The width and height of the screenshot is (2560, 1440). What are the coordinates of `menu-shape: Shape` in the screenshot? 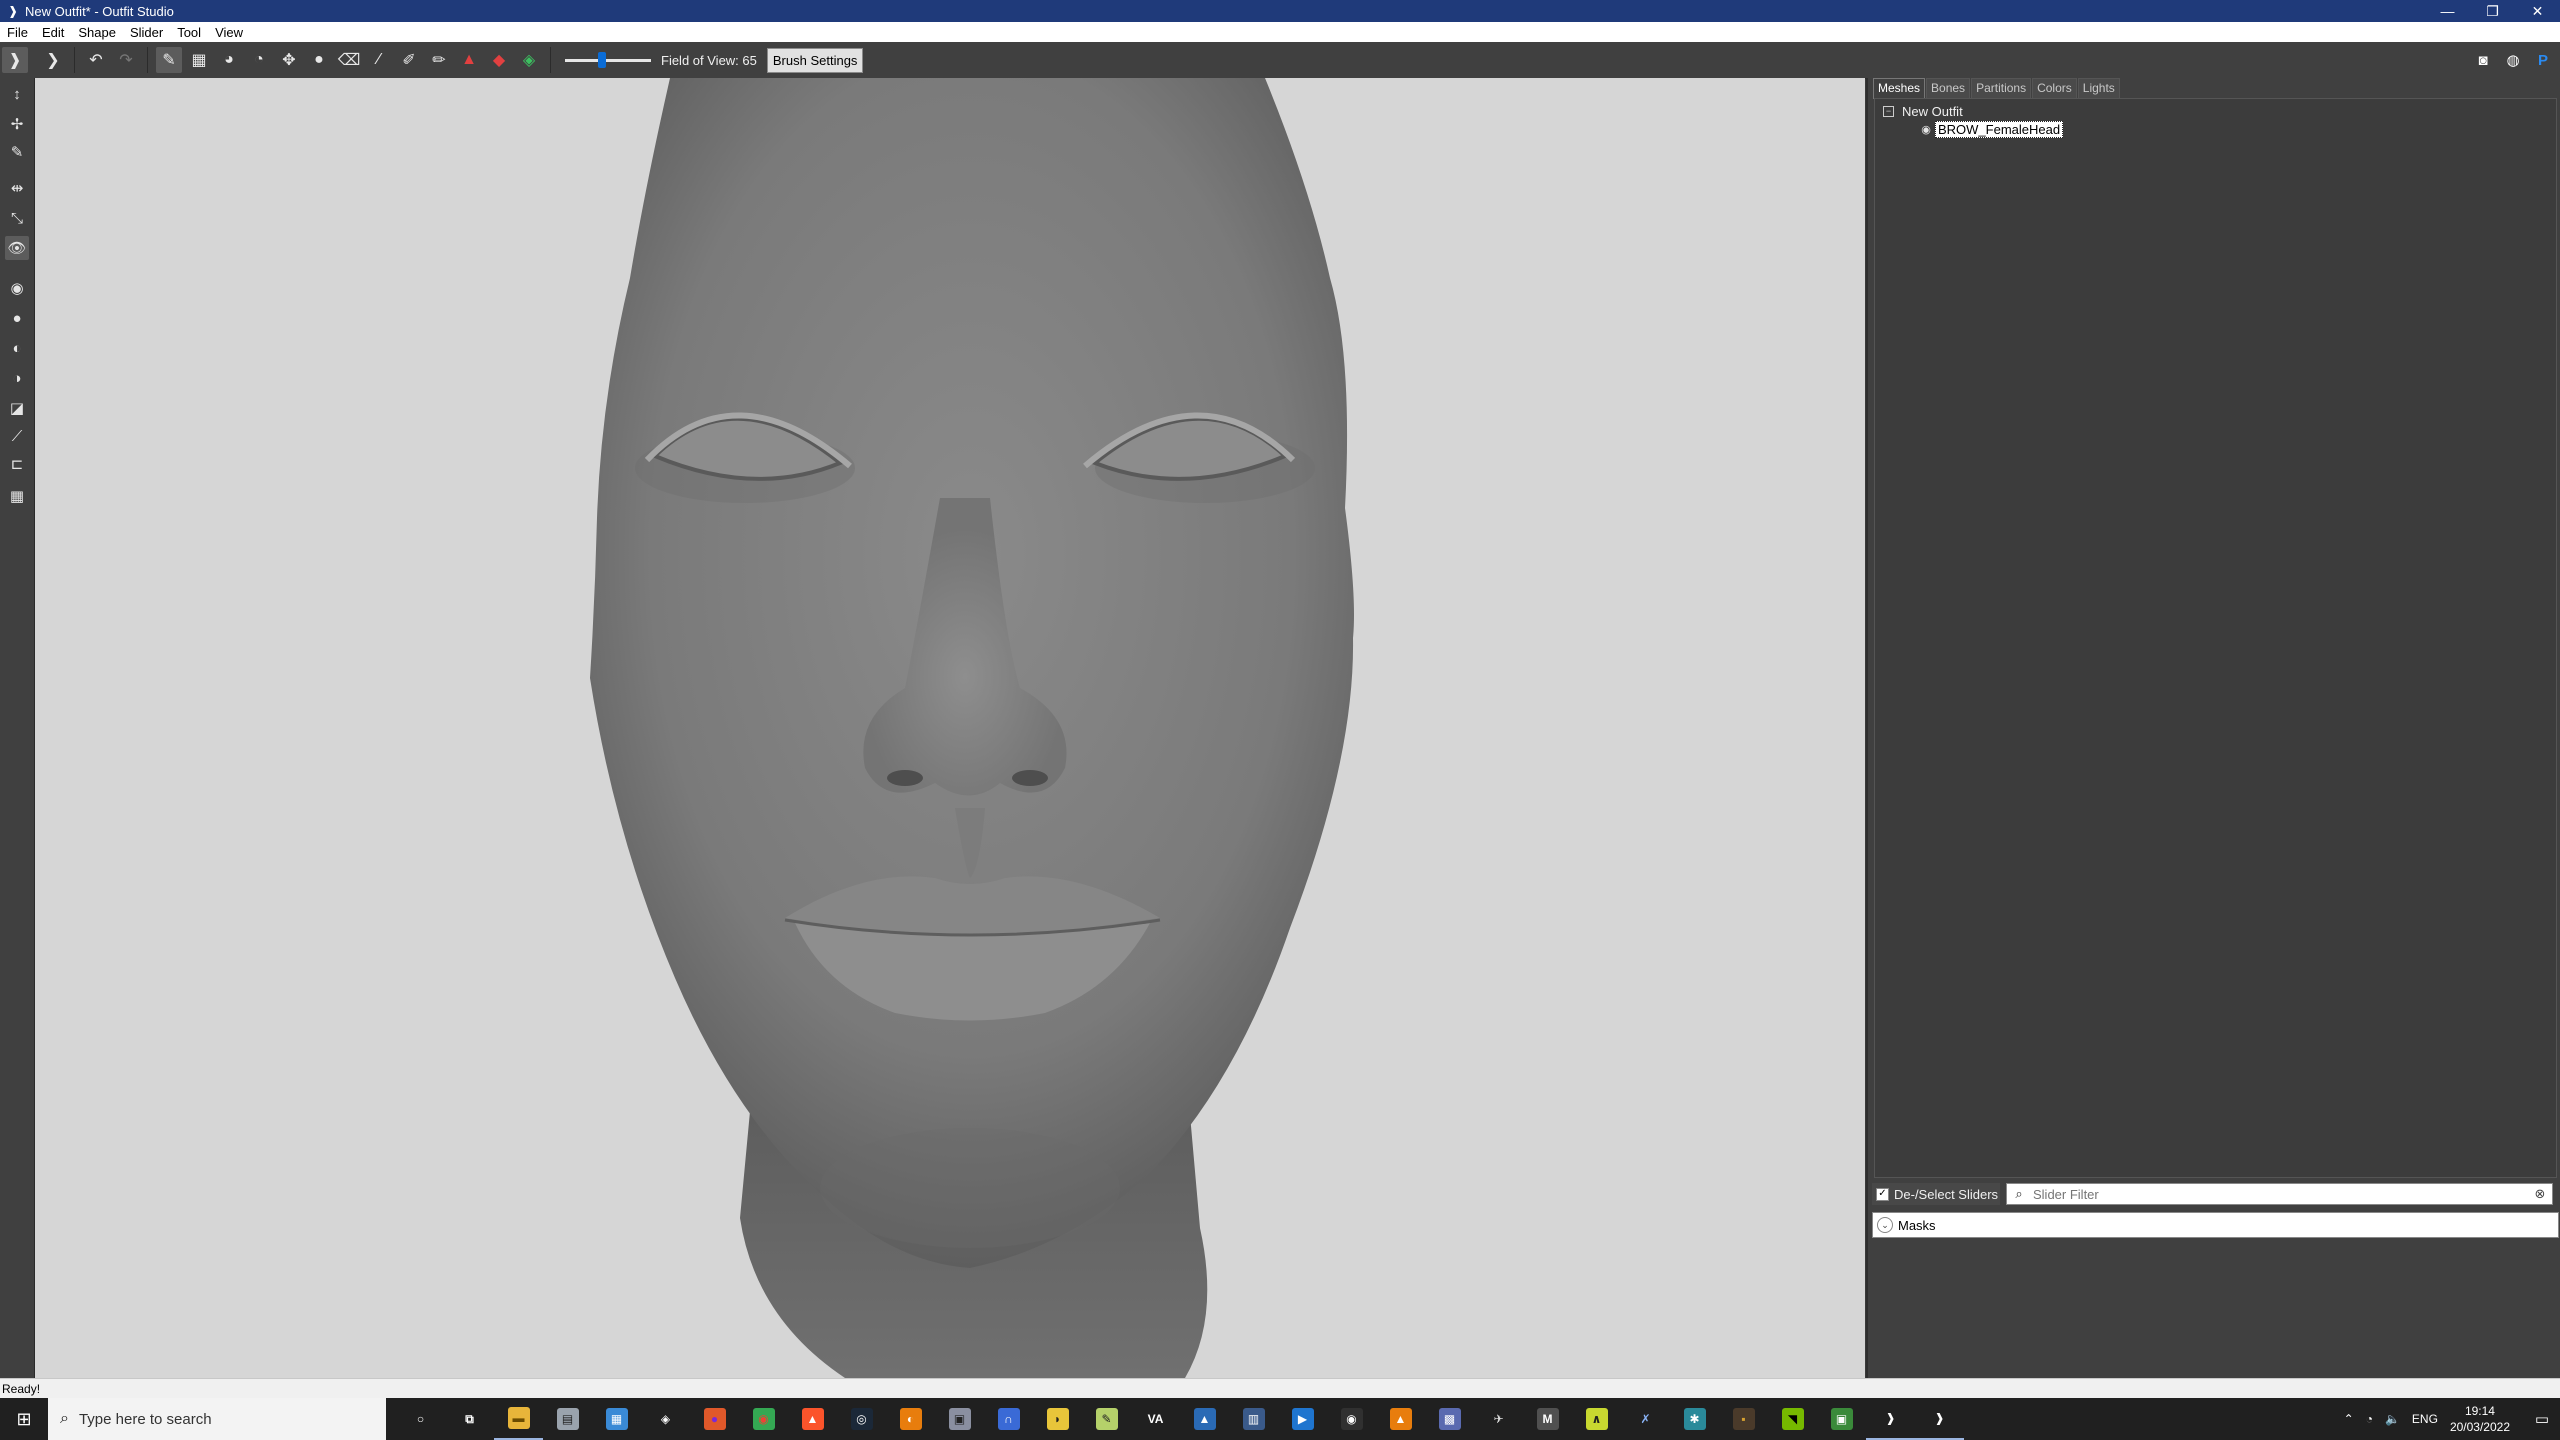 It's located at (97, 32).